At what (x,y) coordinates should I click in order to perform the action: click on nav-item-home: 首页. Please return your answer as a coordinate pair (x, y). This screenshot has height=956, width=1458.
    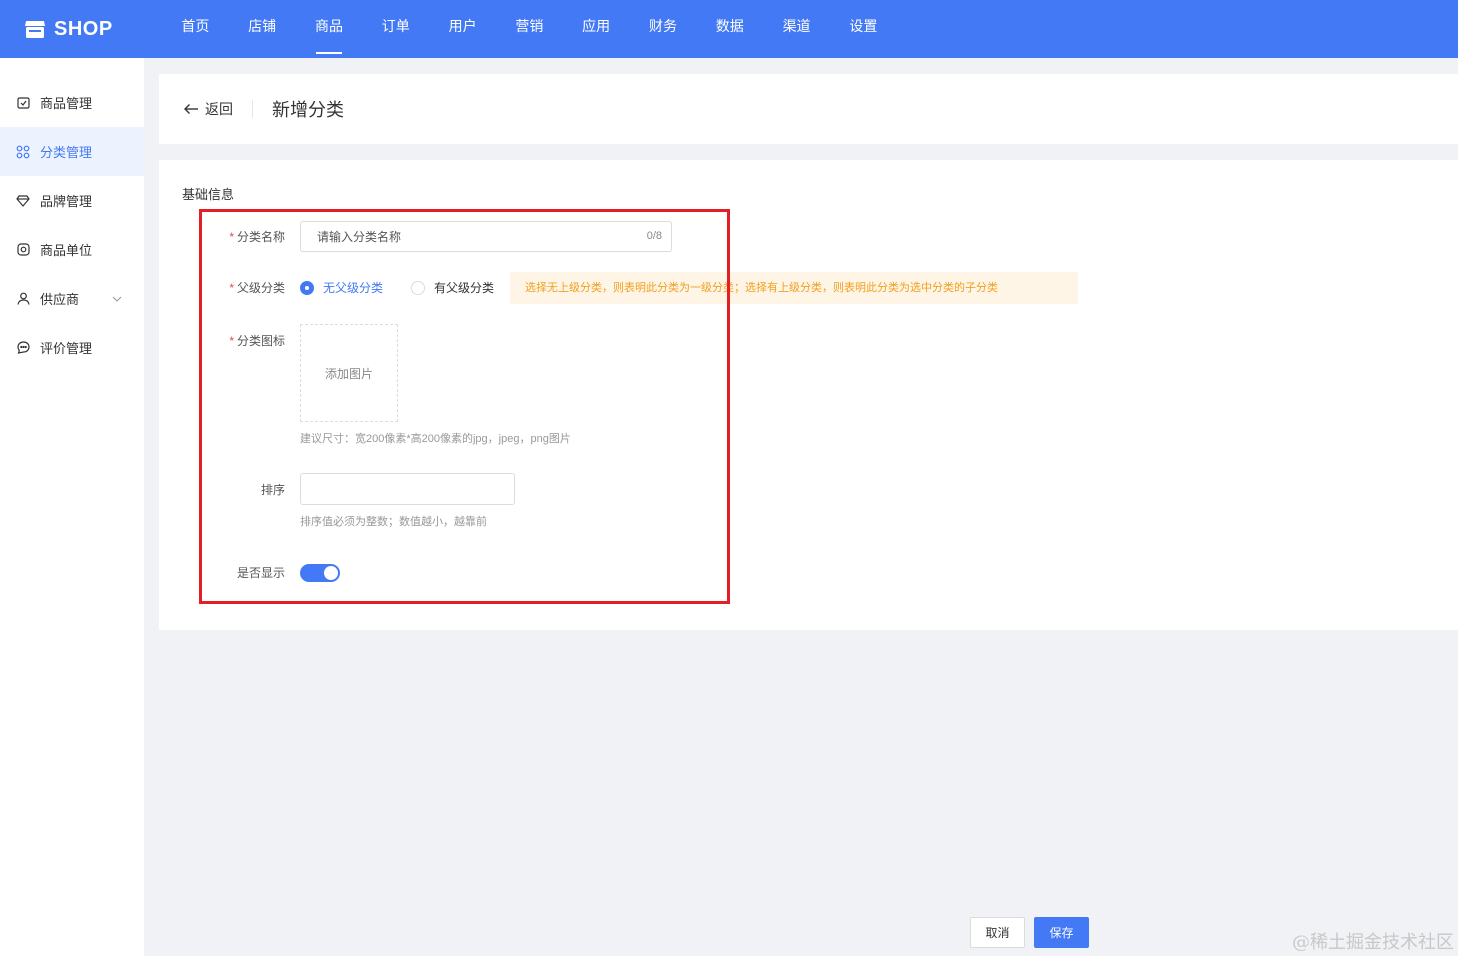
    Looking at the image, I should click on (195, 29).